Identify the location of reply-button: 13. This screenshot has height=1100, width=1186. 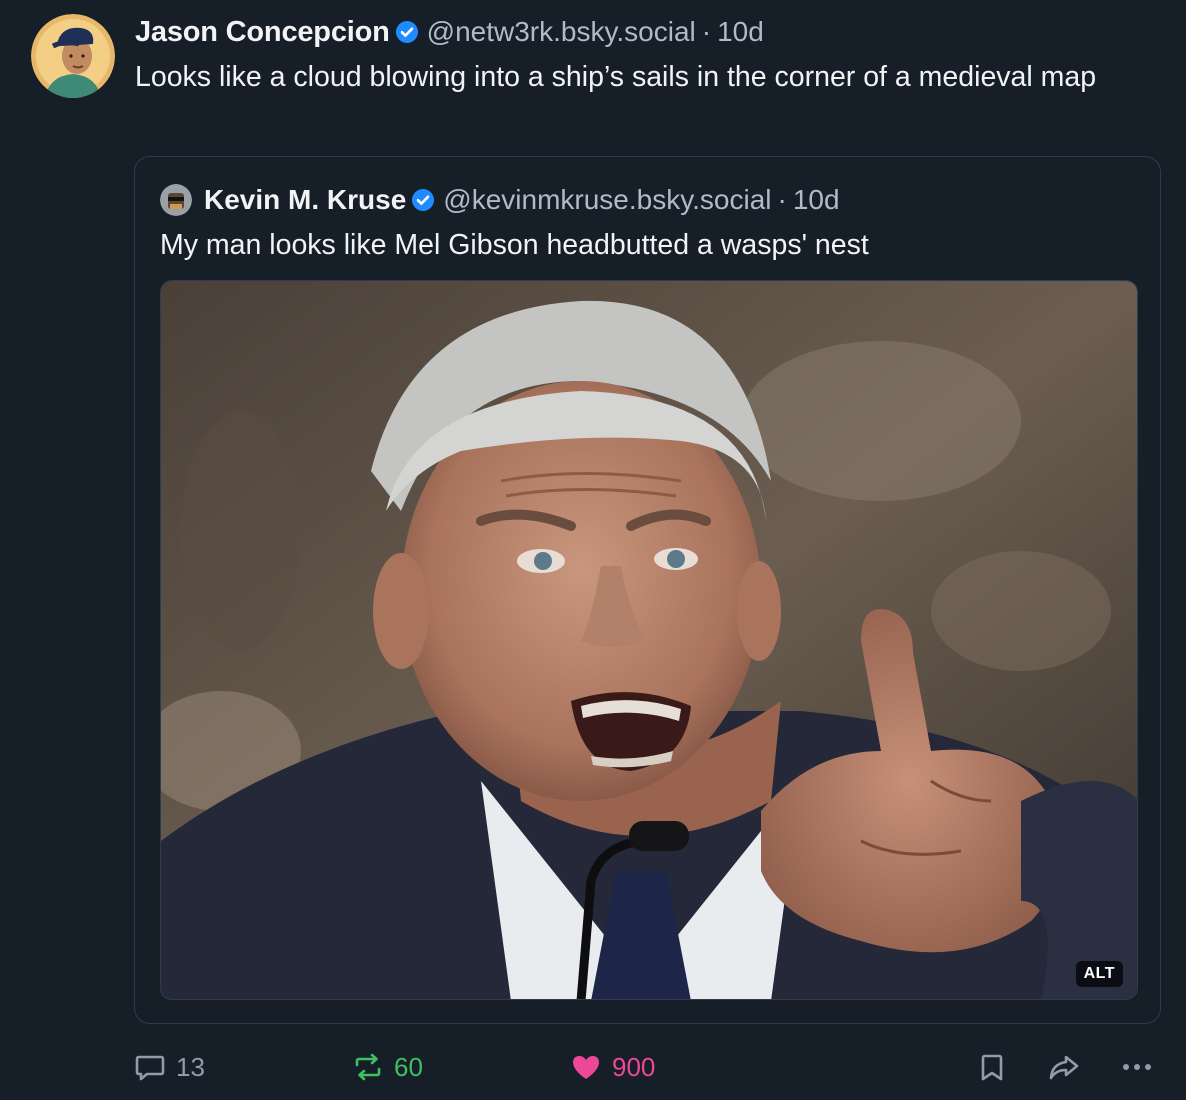
(169, 1067).